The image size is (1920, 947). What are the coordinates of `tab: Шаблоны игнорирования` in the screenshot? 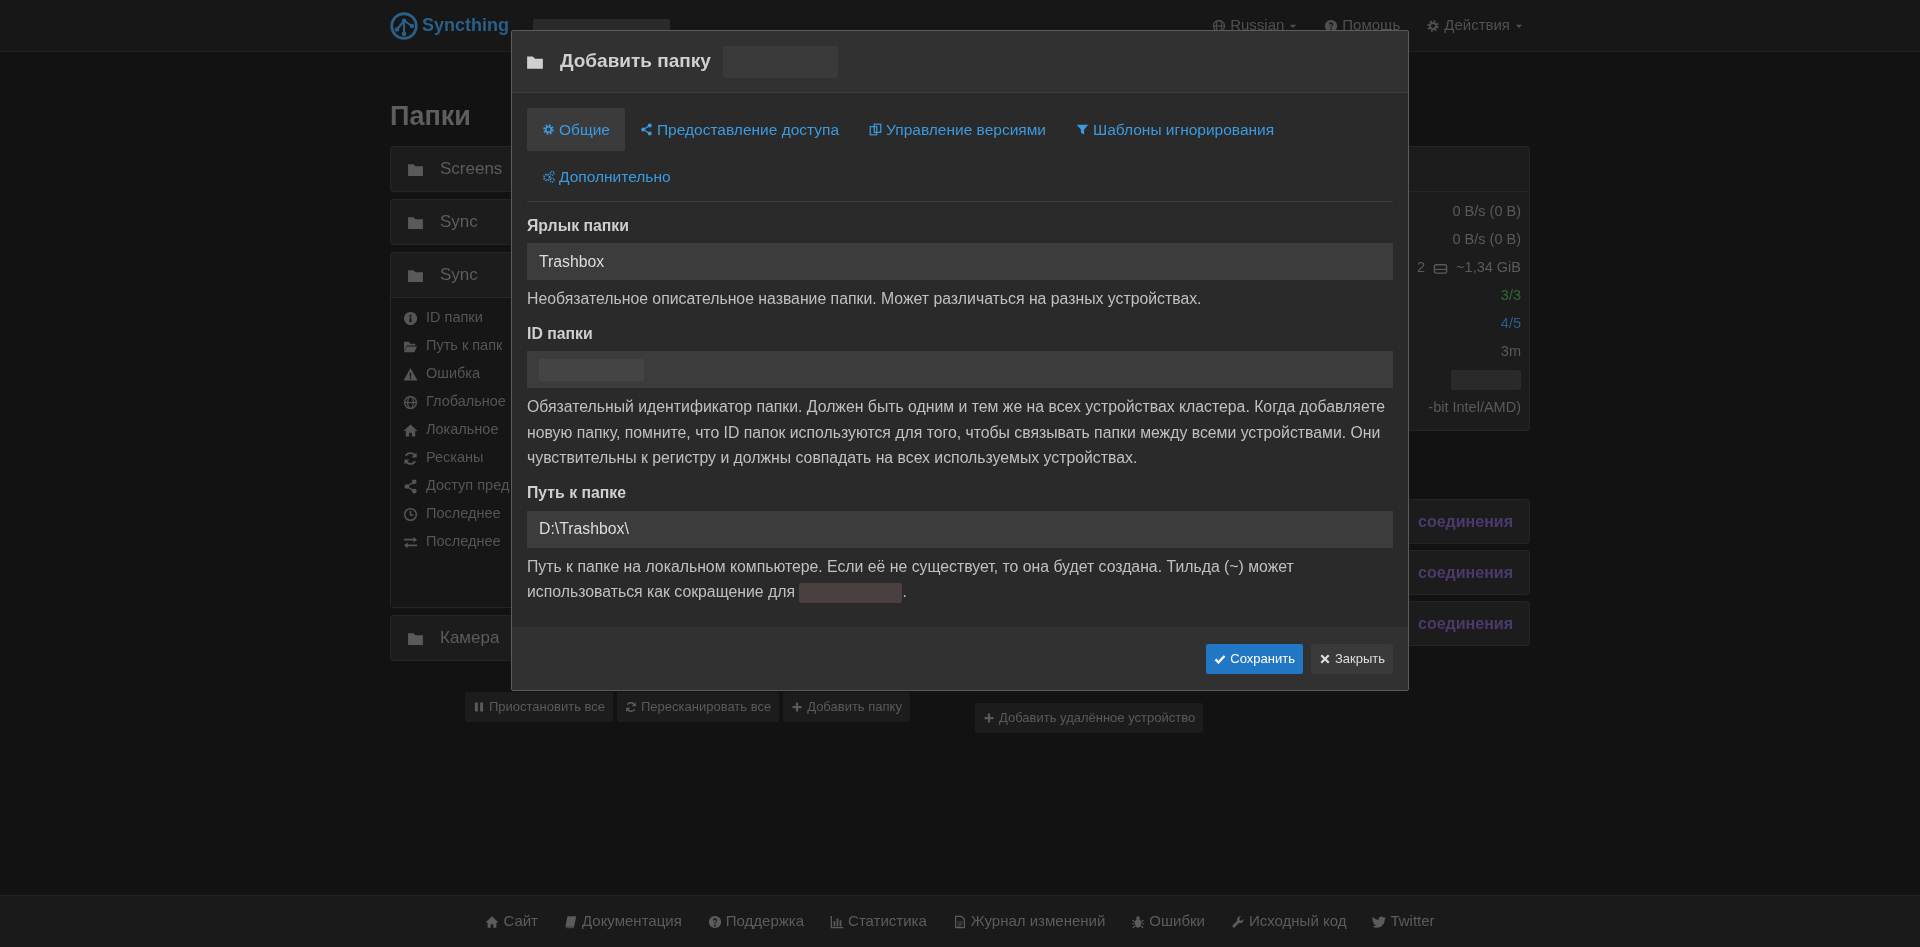 It's located at (1175, 130).